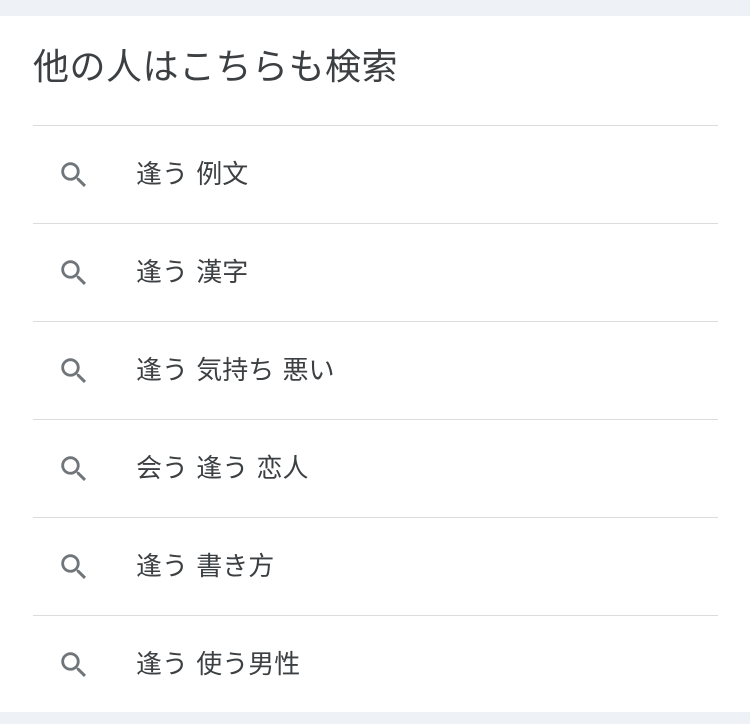  I want to click on related-search-item: 逢う 例文, so click(375, 174).